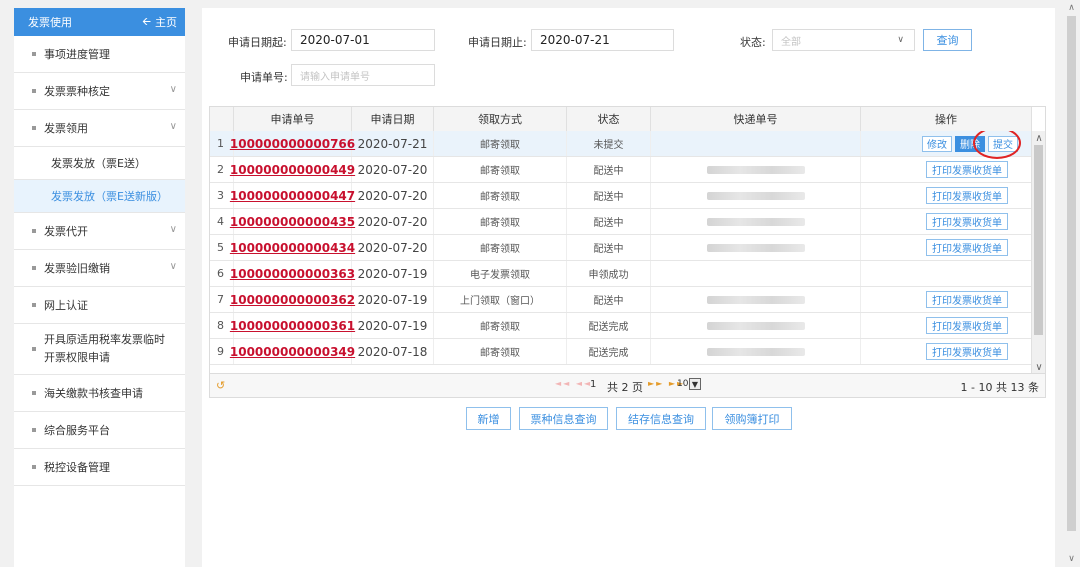 The height and width of the screenshot is (567, 1080). Describe the element at coordinates (621, 170) in the screenshot. I see `table-row: 2 100000000000449 2020-07-20 邮寄领取 配送中 打印发票收货单` at that location.